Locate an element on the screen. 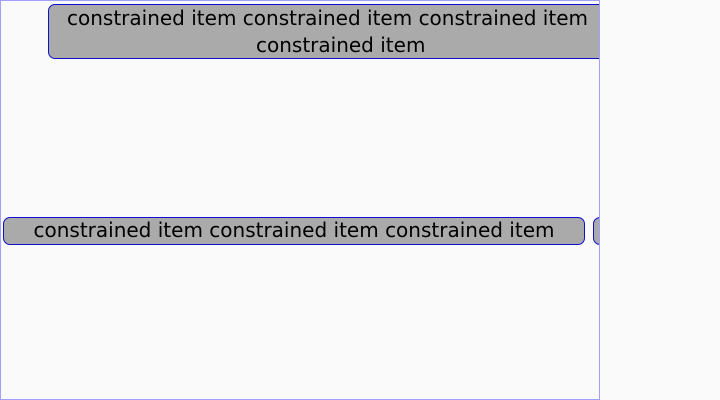 This screenshot has height=400, width=720. constrained-item-top-line2: constrained item is located at coordinates (341, 45).